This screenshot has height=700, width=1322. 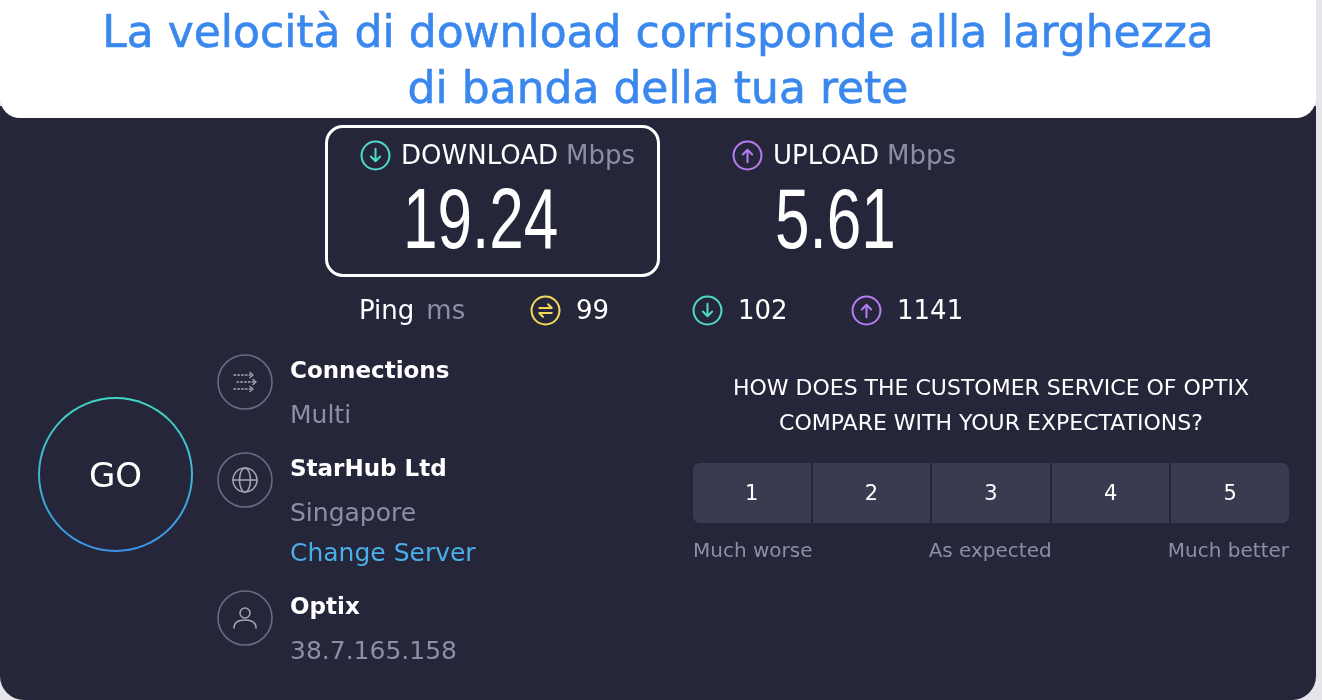 I want to click on speed-value: 5.61, so click(x=835, y=218).